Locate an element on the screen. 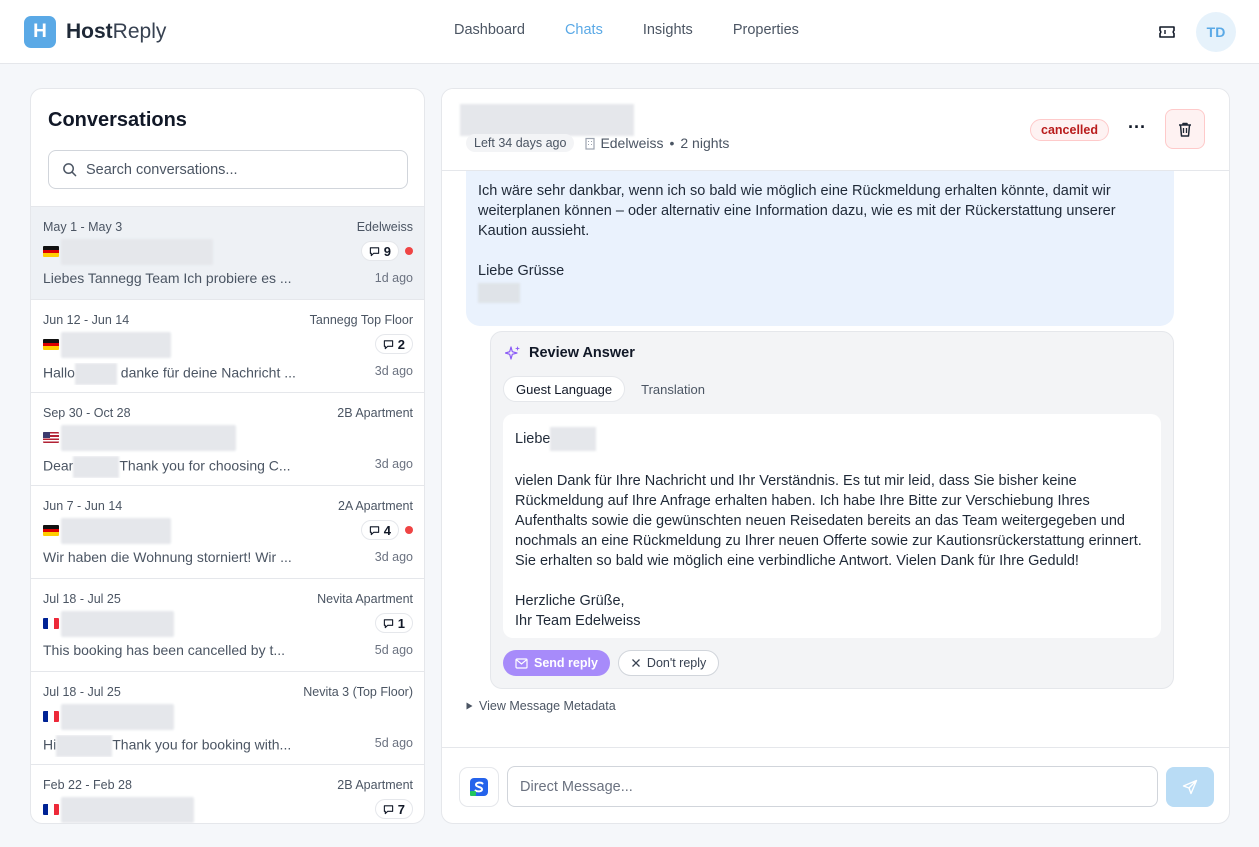 Image resolution: width=1259 pixels, height=847 pixels. status-badge: cancelled is located at coordinates (1069, 130).